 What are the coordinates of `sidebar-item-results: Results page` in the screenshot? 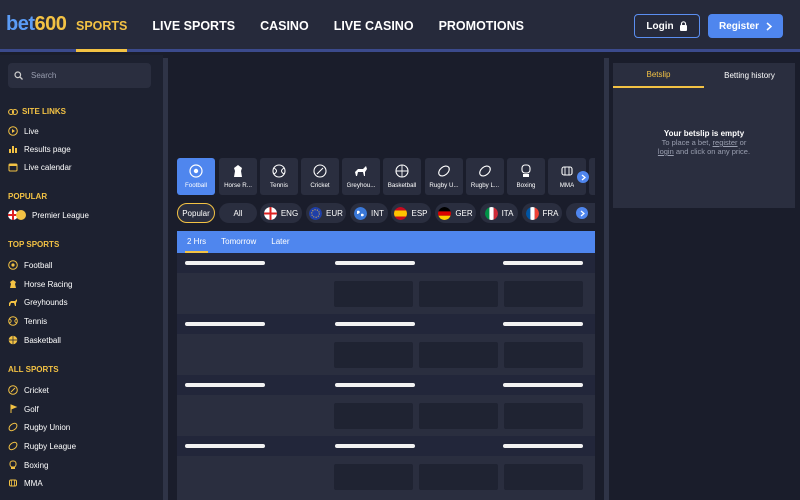 It's located at (39, 149).